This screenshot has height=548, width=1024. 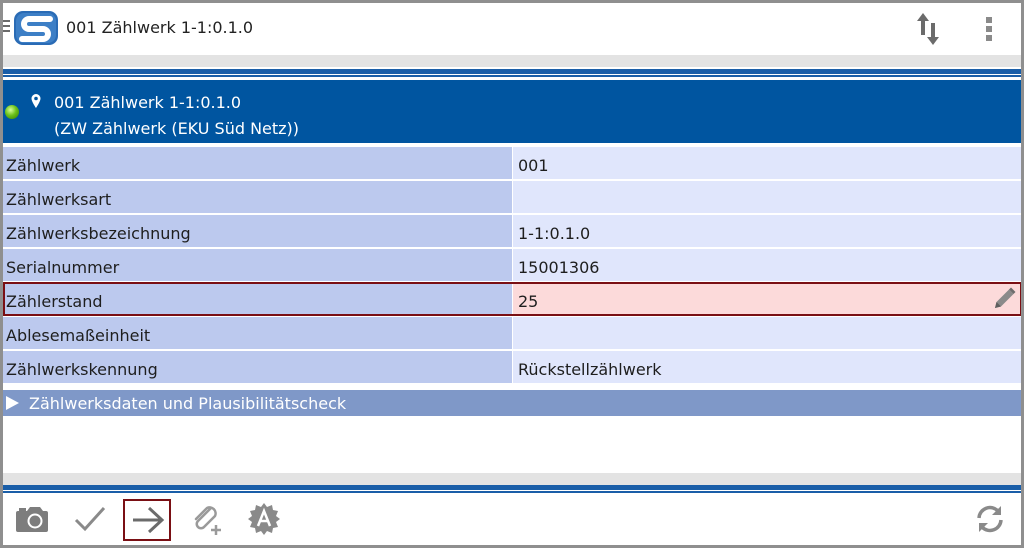 I want to click on camera-button, so click(x=31, y=520).